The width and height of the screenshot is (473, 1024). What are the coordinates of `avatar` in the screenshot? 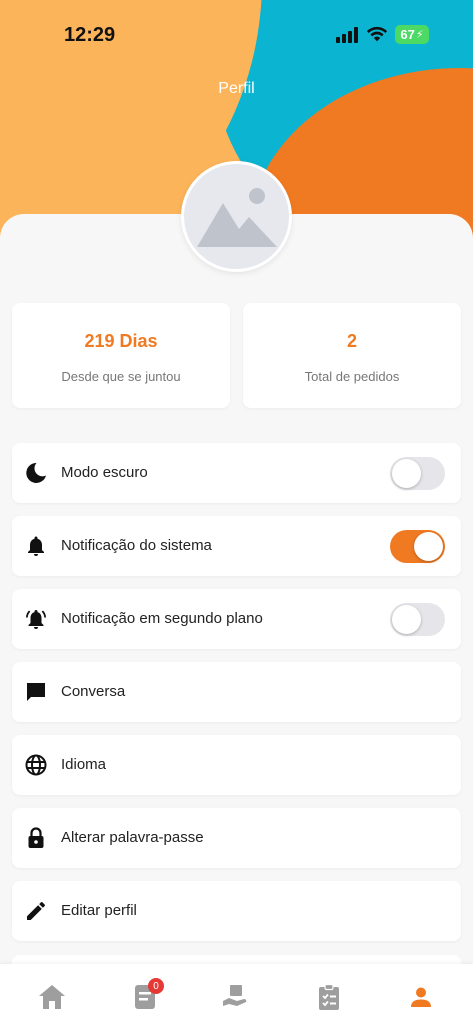 It's located at (236, 216).